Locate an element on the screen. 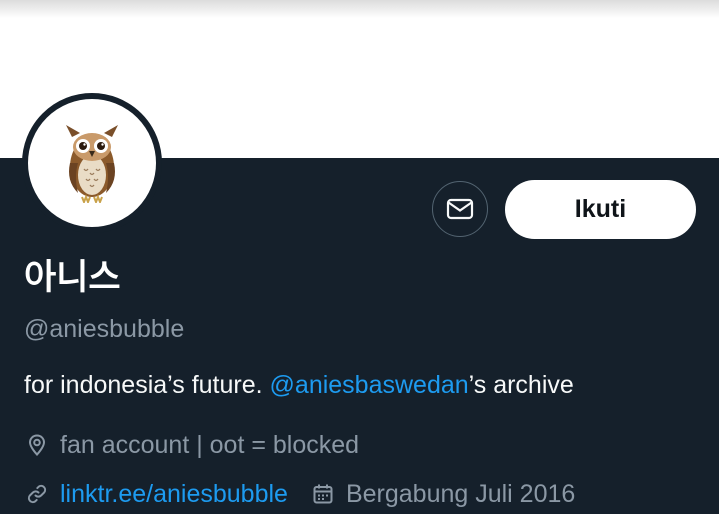 This screenshot has width=719, height=514. message-button is located at coordinates (460, 209).